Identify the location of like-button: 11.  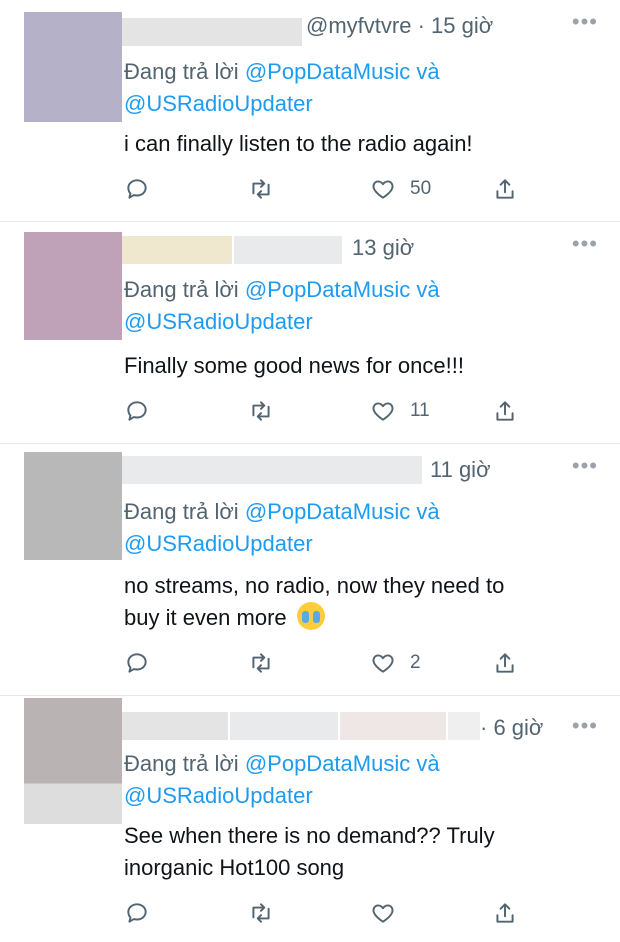
(400, 411).